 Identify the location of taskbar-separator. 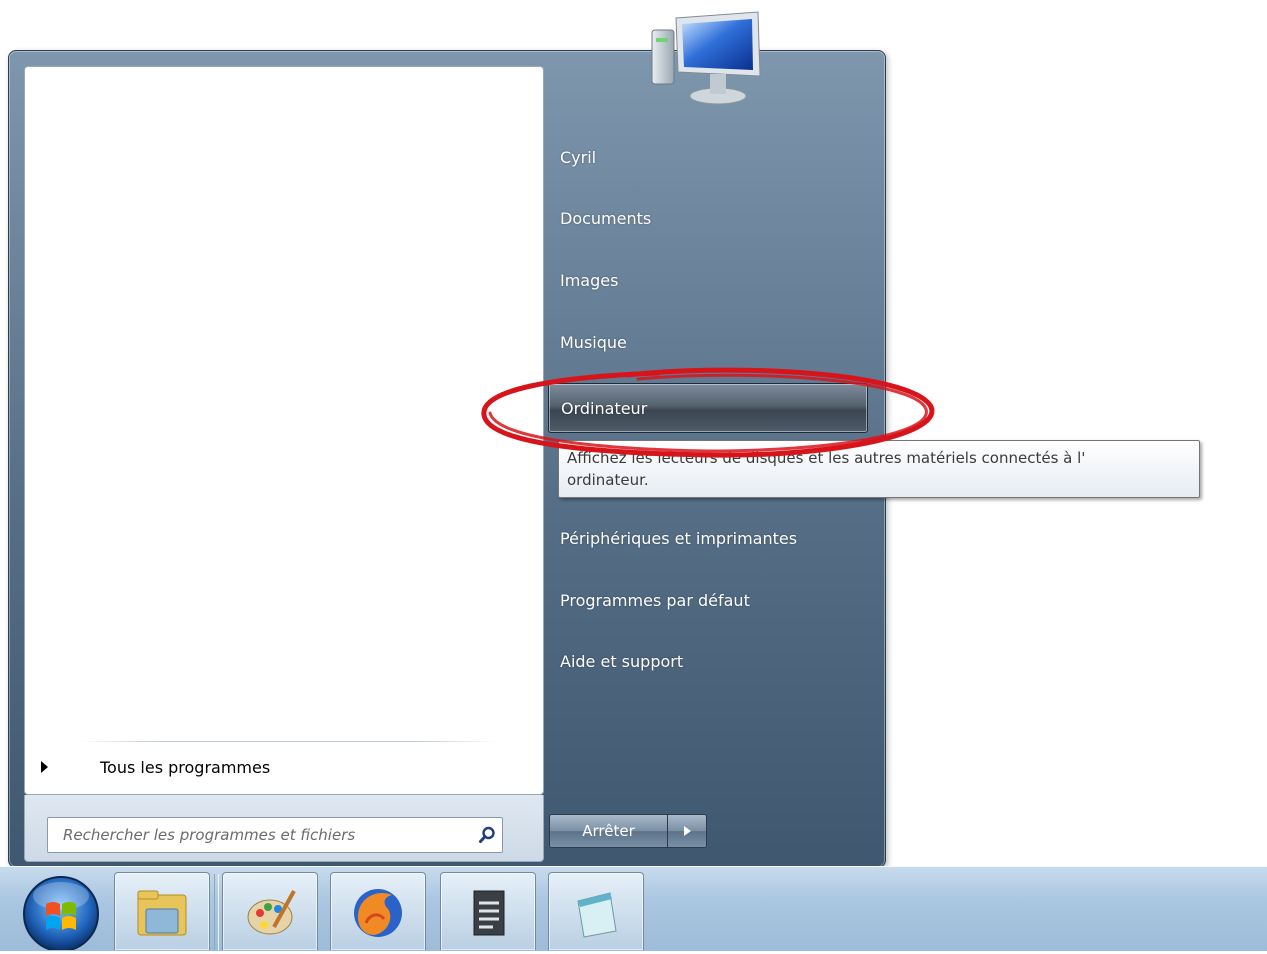
(216, 912).